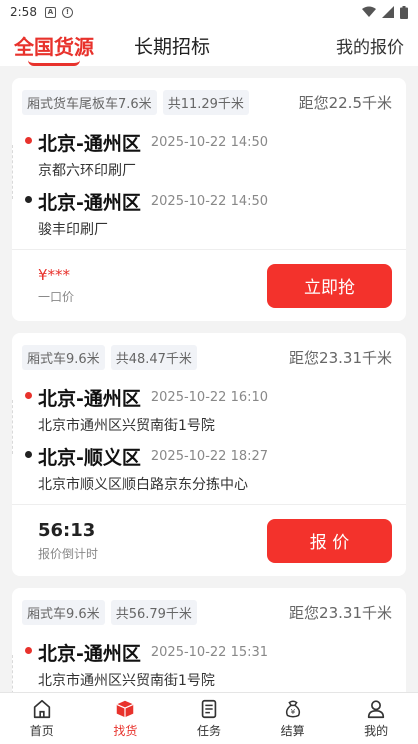  I want to click on dropoff-time: 2025-10-22 14:50, so click(209, 201).